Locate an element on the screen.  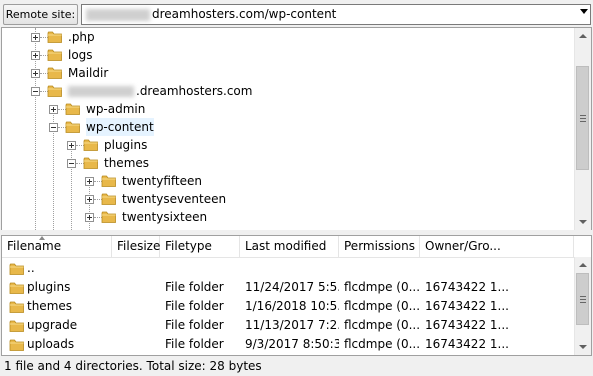
tree-item-label: .php is located at coordinates (81, 37).